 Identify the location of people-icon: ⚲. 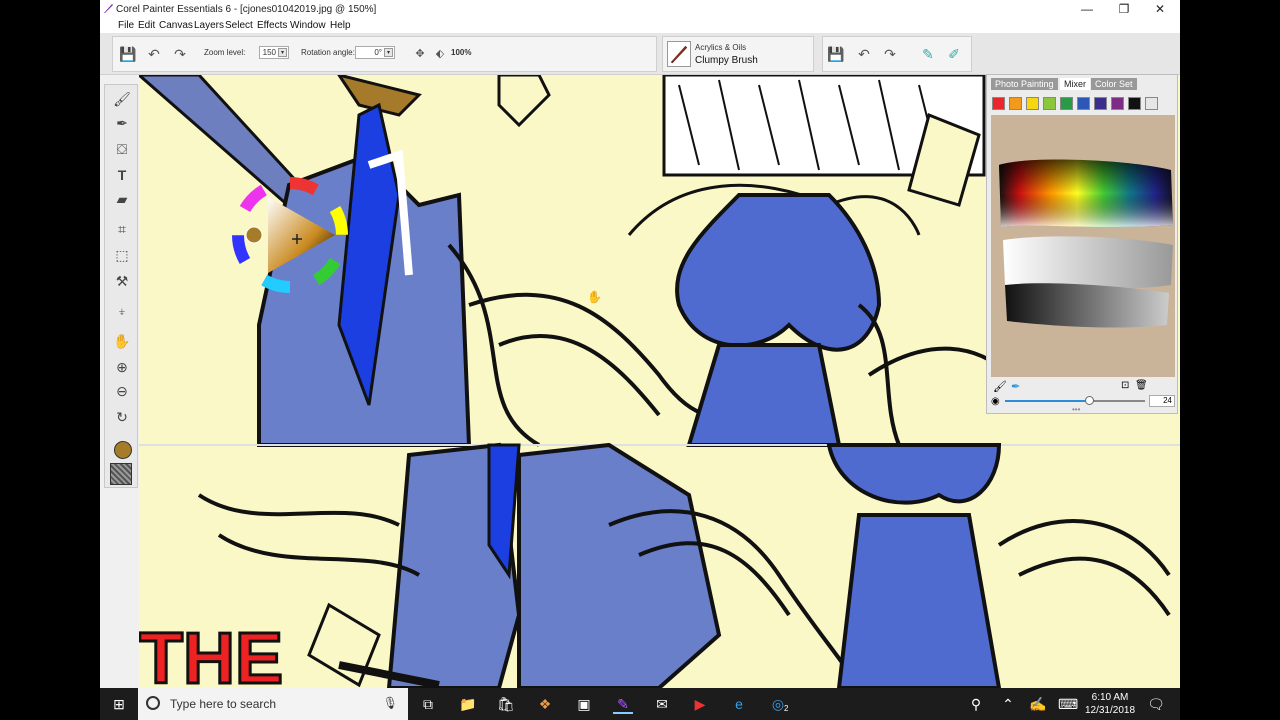
(976, 704).